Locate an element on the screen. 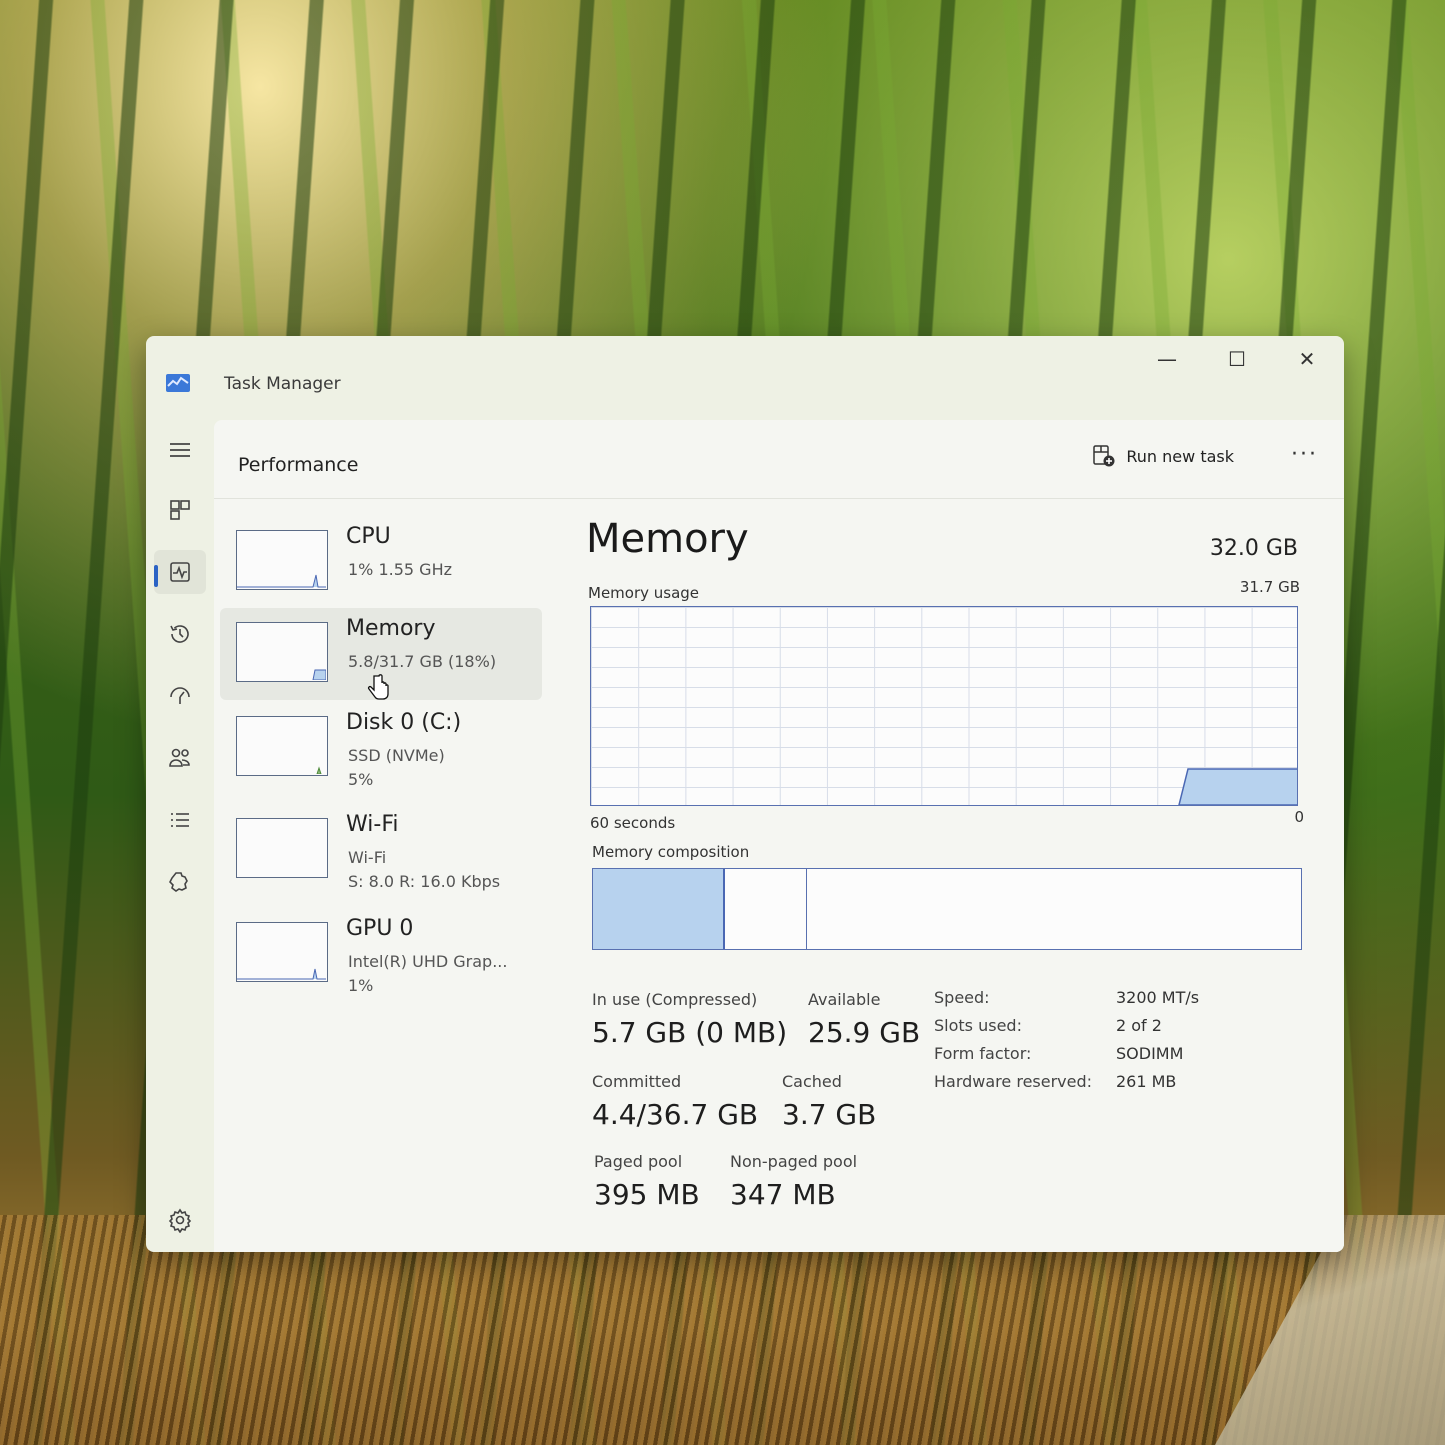 The width and height of the screenshot is (1445, 1445). memory-usage-graph is located at coordinates (944, 706).